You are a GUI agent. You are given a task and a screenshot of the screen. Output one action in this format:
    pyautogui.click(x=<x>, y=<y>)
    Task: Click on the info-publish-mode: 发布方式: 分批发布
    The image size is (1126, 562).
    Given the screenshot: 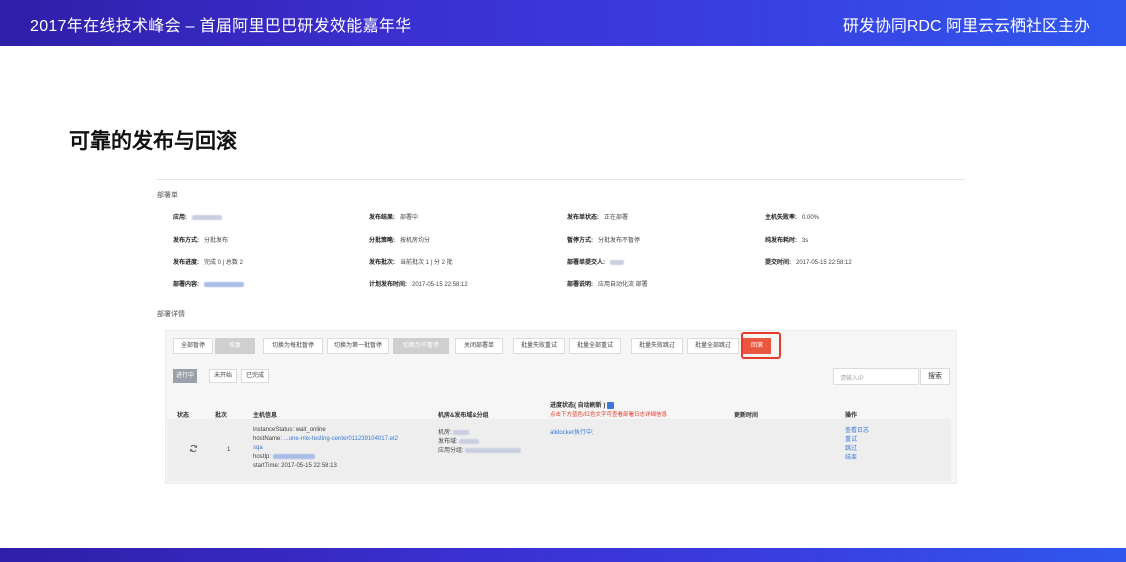 What is the action you would take?
    pyautogui.click(x=201, y=241)
    